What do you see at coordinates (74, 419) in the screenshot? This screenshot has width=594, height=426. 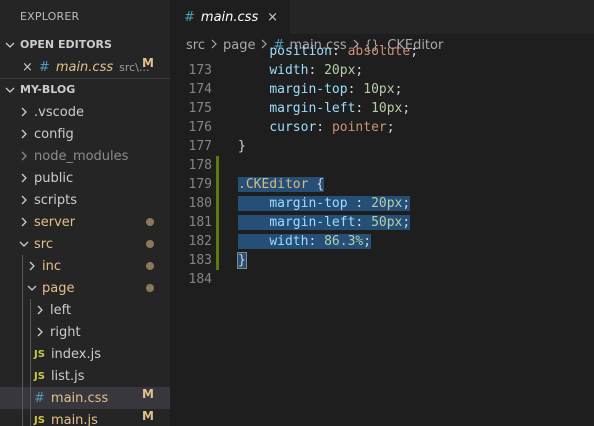 I see `tree-item-label: main.js` at bounding box center [74, 419].